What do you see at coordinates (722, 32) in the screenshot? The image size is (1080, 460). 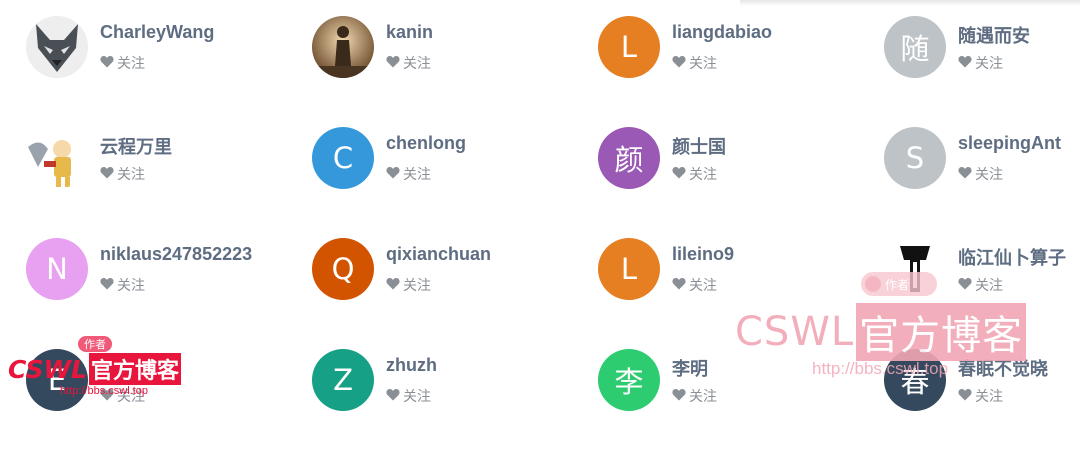 I see `username-link: liangdabiao` at bounding box center [722, 32].